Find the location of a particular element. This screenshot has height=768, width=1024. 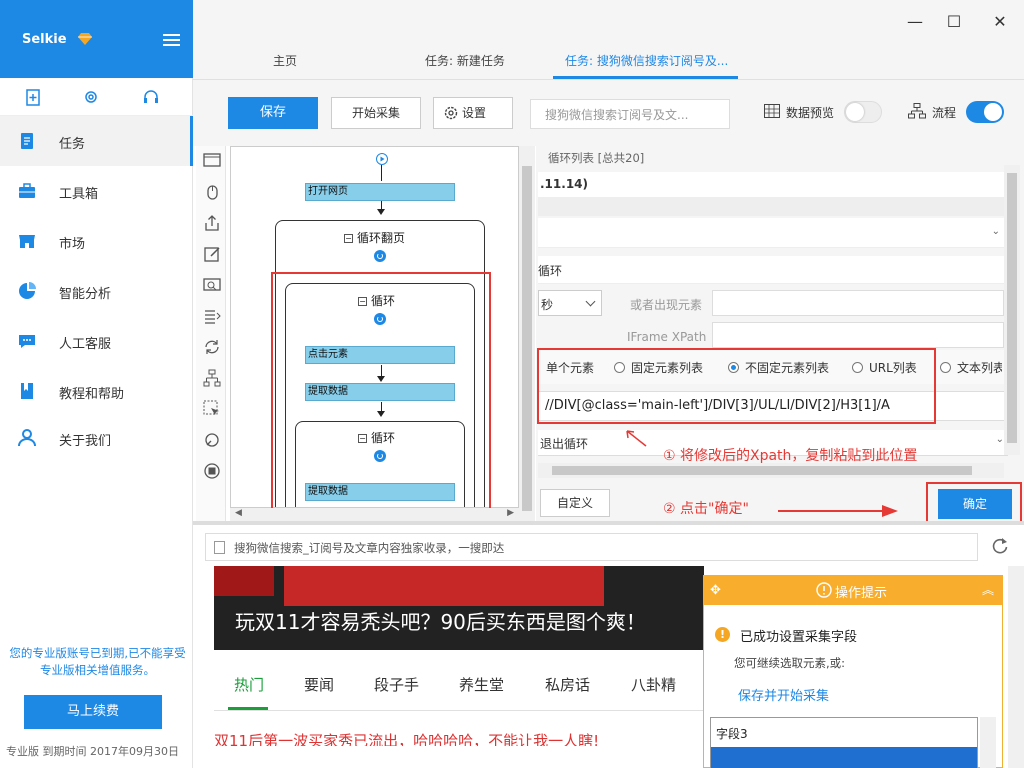

flow-toggle is located at coordinates (985, 112).